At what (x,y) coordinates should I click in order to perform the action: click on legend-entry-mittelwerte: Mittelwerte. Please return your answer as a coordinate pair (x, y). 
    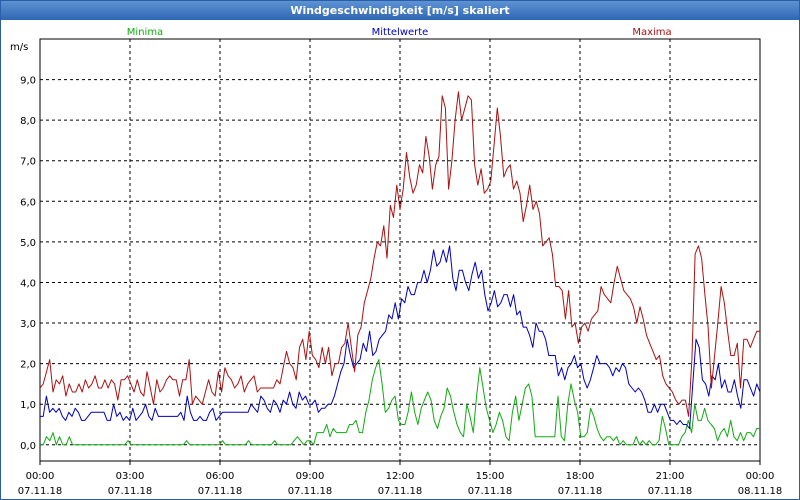
    Looking at the image, I should click on (400, 32).